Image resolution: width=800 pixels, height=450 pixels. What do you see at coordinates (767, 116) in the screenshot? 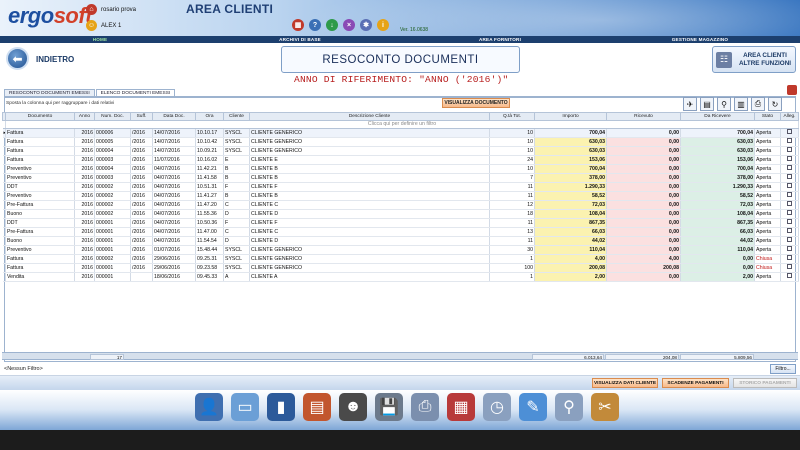
I see `column-header: Stato` at bounding box center [767, 116].